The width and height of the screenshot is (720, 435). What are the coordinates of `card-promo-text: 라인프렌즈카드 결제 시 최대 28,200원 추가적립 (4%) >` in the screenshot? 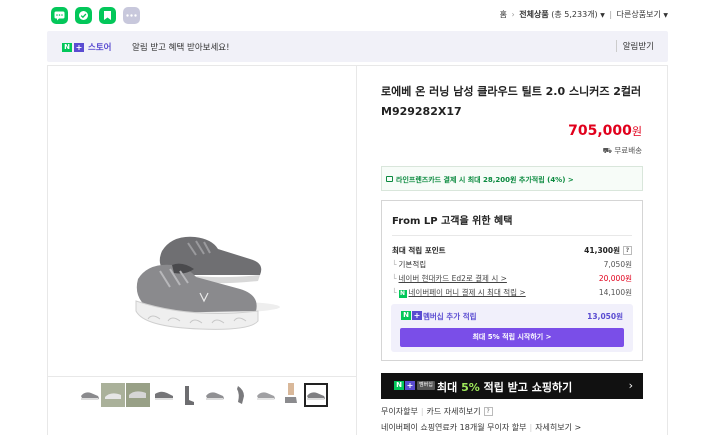 It's located at (485, 180).